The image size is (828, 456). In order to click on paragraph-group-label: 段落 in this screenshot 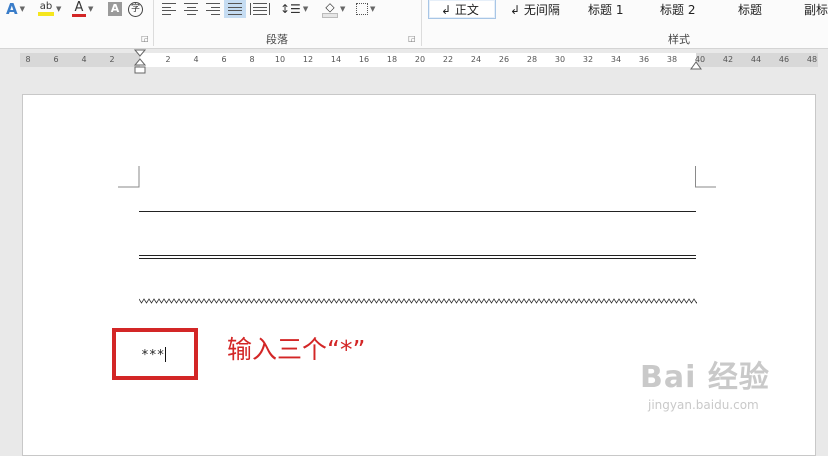, I will do `click(277, 39)`.